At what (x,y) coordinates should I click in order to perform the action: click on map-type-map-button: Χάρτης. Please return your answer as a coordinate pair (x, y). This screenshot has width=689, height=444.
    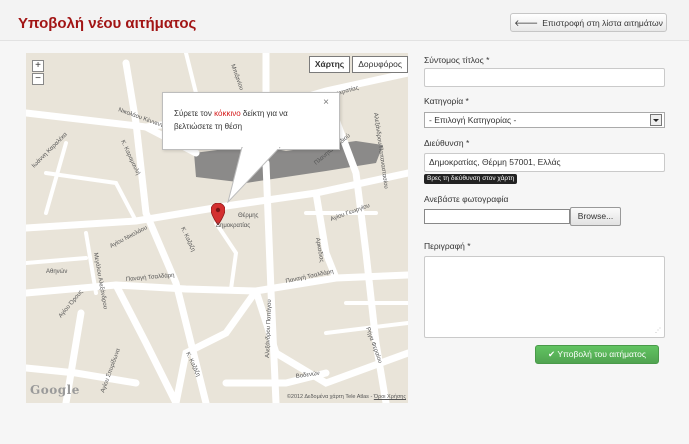
    Looking at the image, I should click on (329, 64).